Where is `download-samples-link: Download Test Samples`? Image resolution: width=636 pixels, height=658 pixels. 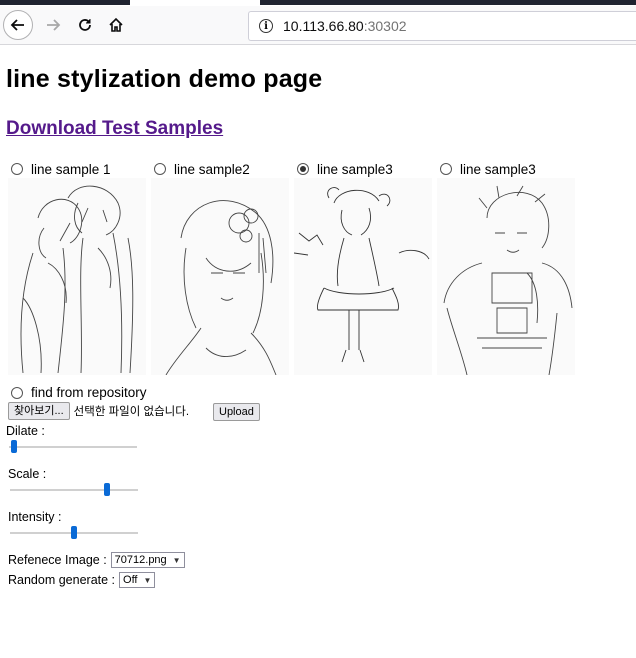 download-samples-link: Download Test Samples is located at coordinates (114, 129).